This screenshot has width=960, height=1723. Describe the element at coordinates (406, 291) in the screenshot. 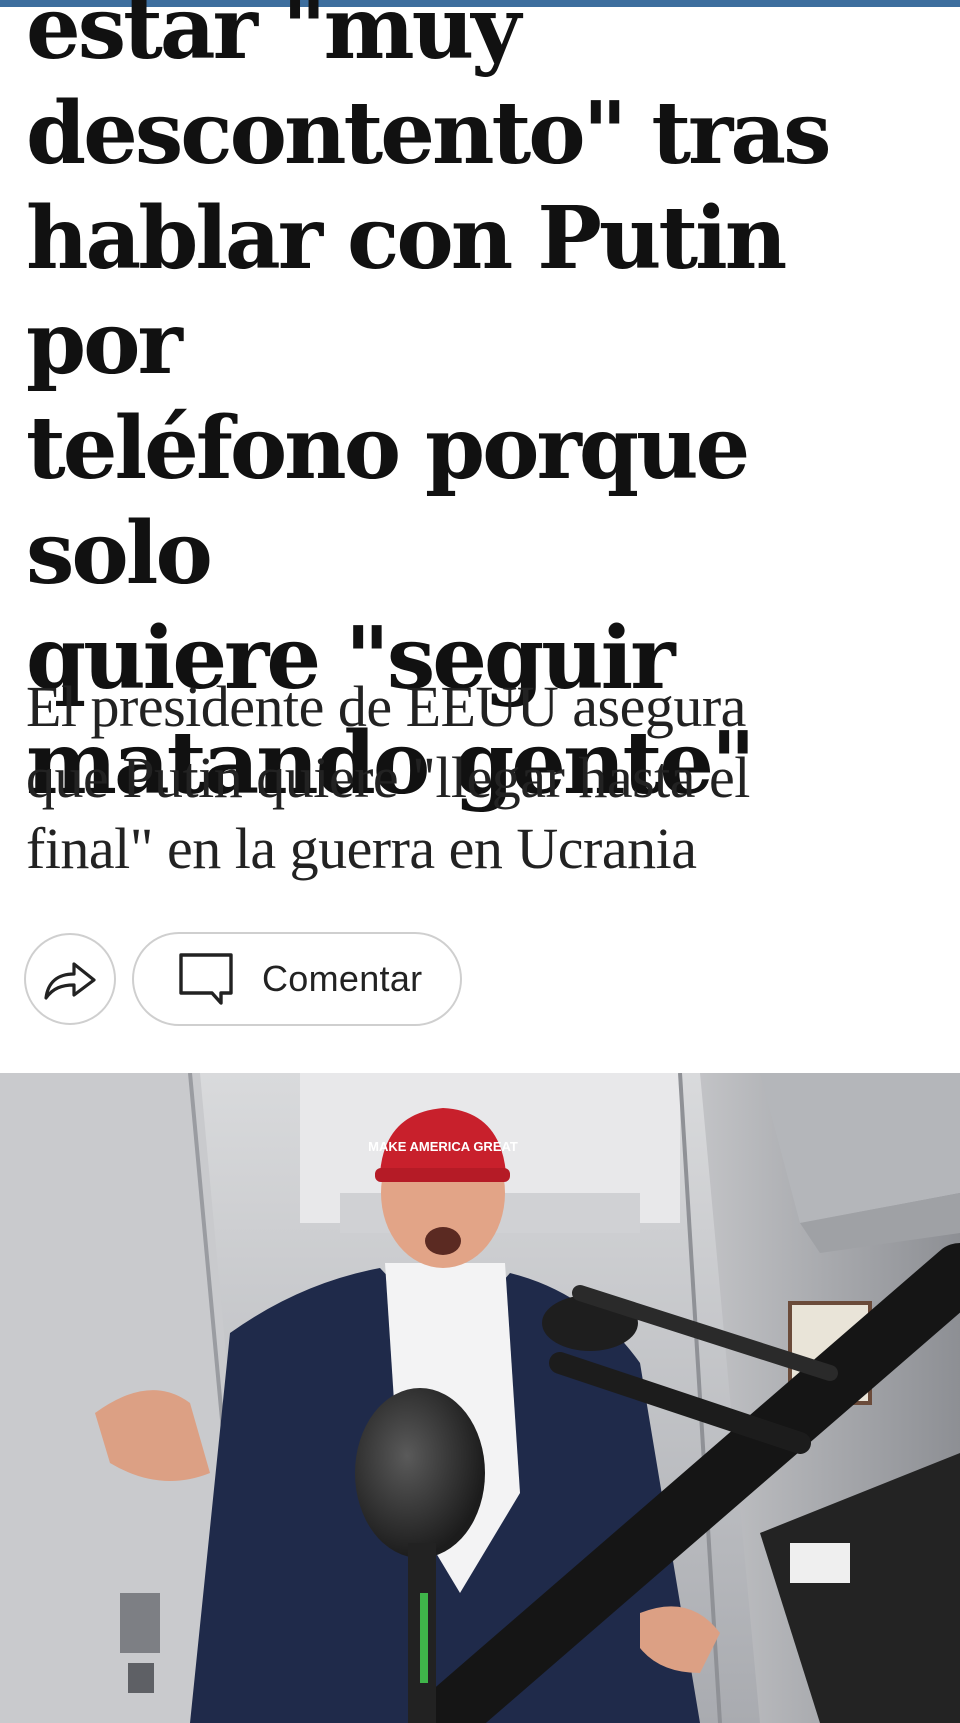

I see `headline-line: hablar con Putin por` at that location.